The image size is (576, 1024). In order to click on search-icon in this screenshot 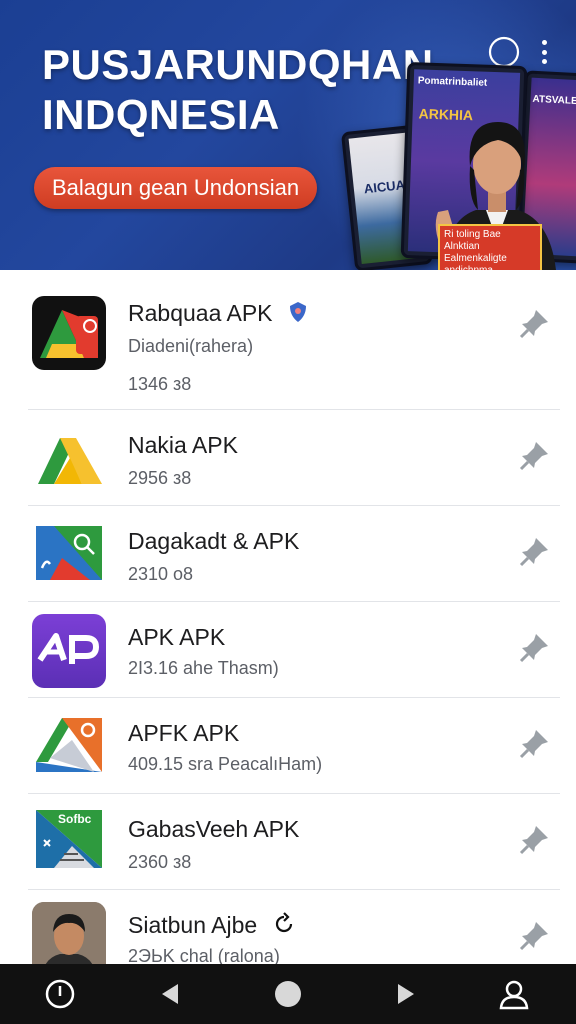, I will do `click(504, 52)`.